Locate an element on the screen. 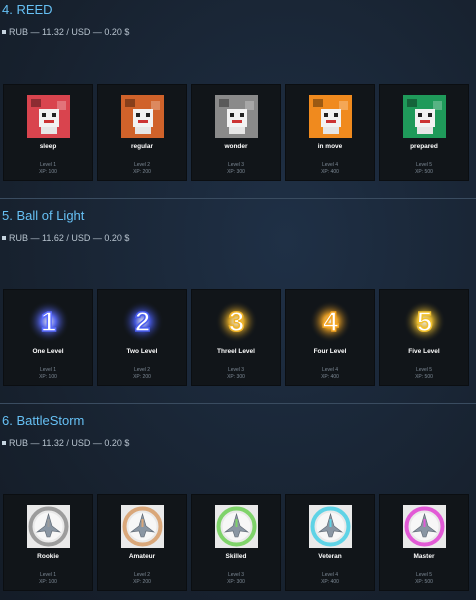 Image resolution: width=476 pixels, height=600 pixels. svg-text: 3 is located at coordinates (237, 321).